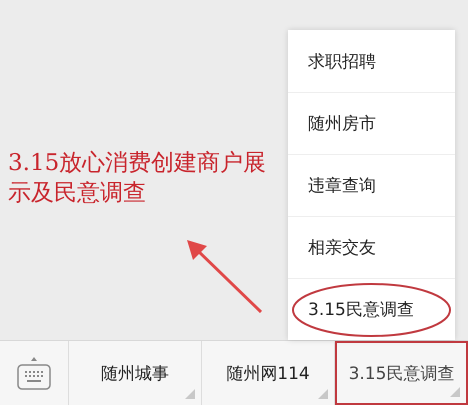  I want to click on menu-tab: 3.15民意调查, so click(401, 373).